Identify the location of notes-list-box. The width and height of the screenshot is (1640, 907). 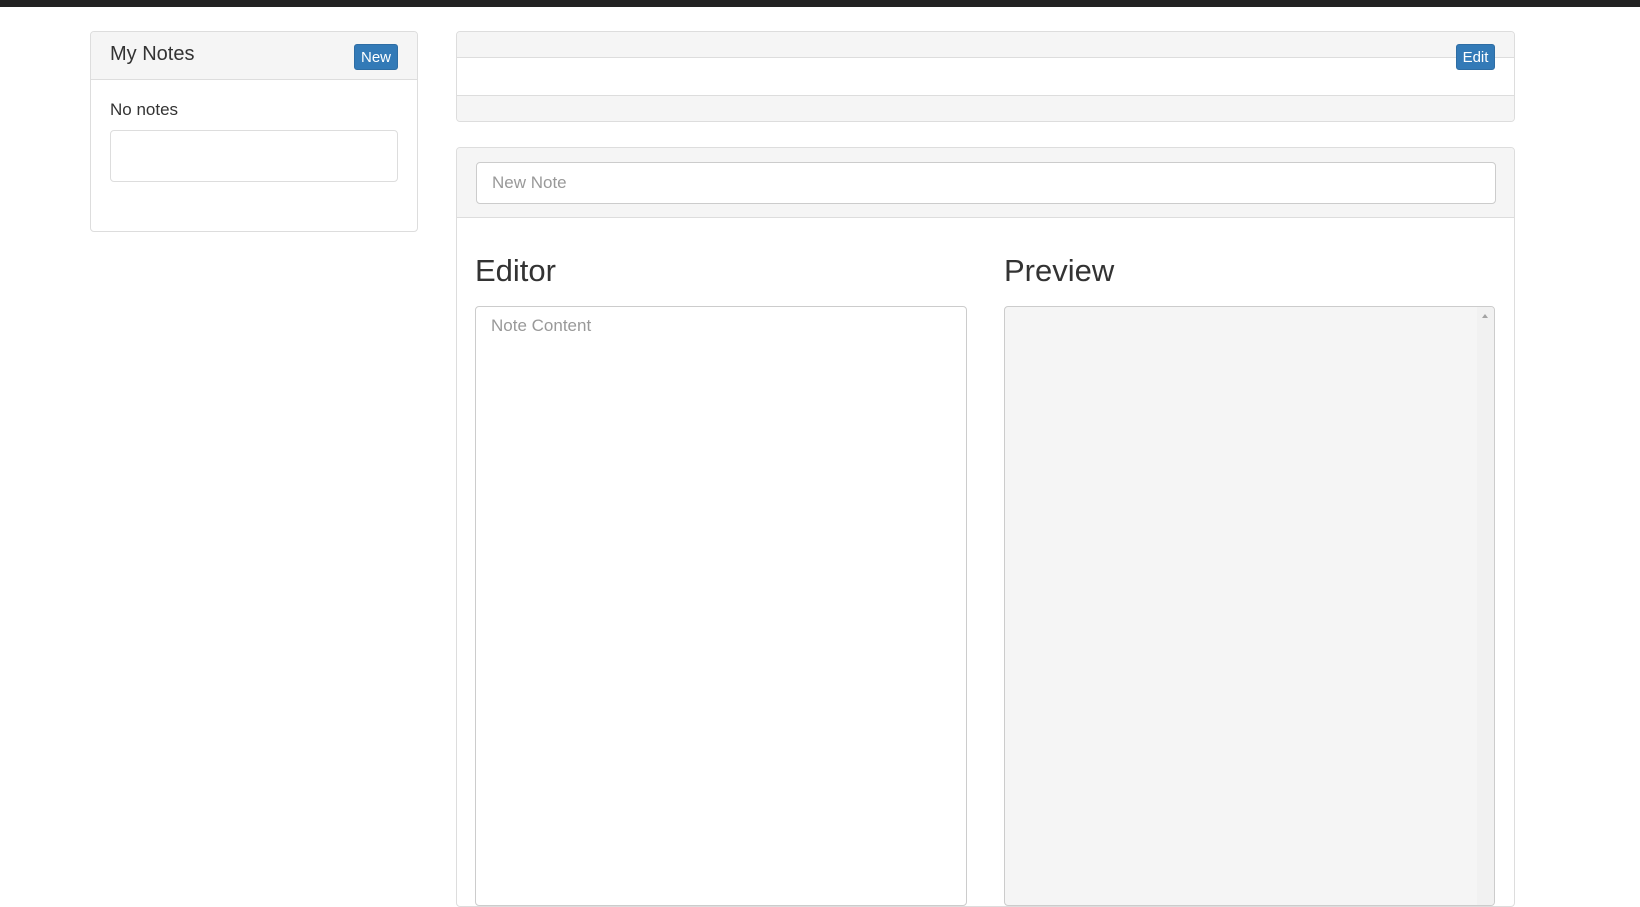
(254, 156).